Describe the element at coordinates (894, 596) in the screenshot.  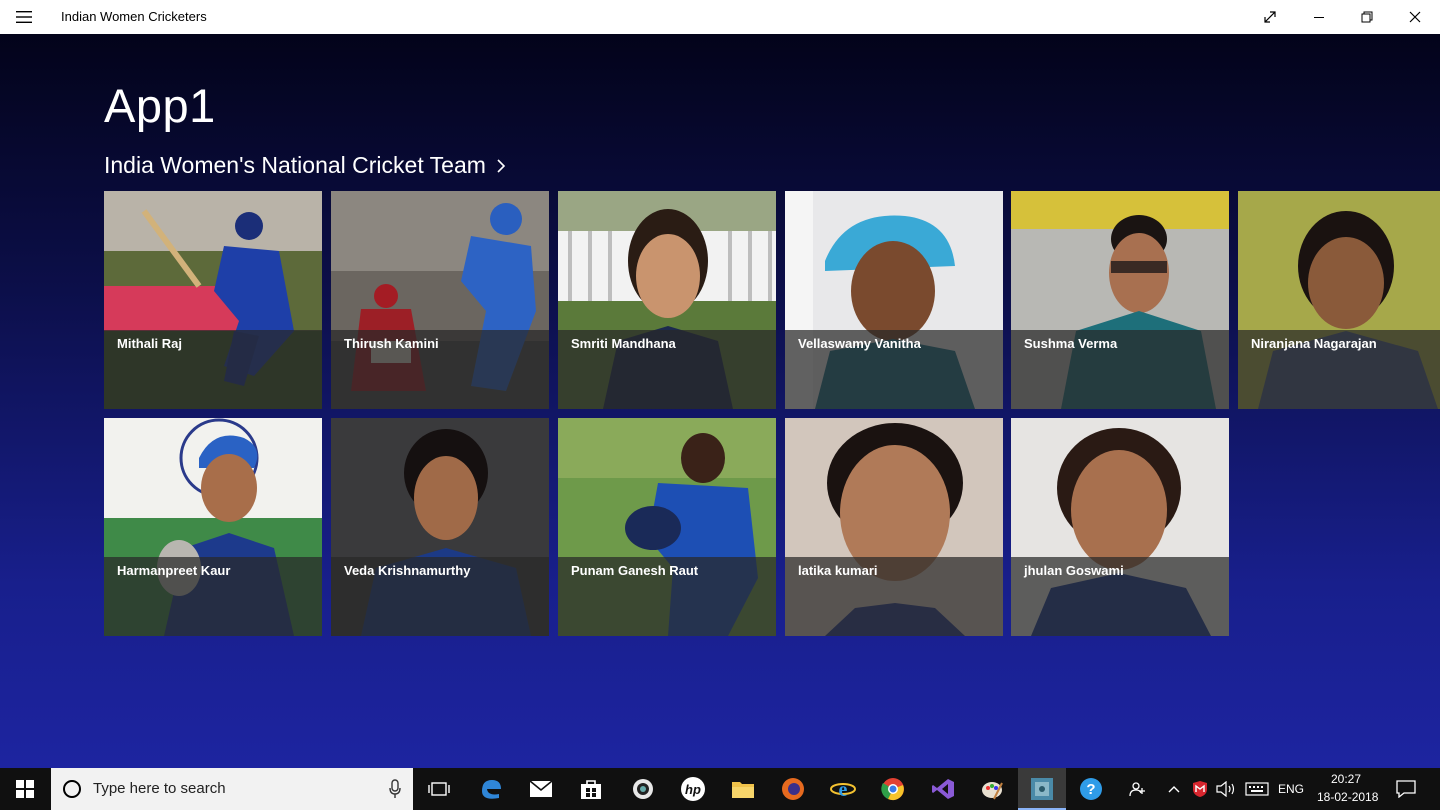
I see `caption-overlay: latika kumari` at that location.